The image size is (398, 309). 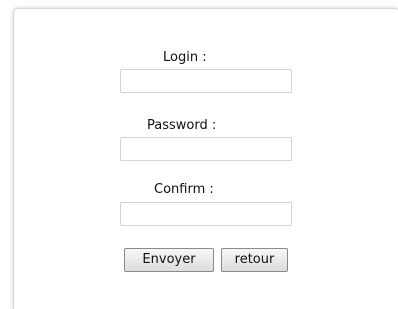 I want to click on confirm-label: Confirm :, so click(x=184, y=189).